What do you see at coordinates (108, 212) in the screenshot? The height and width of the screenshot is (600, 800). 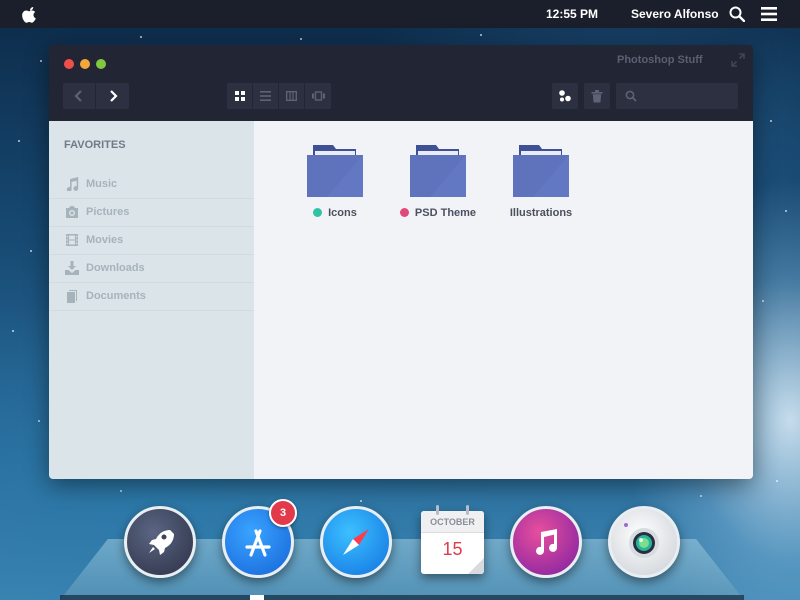 I see `sidebar-item-label: Pictures` at bounding box center [108, 212].